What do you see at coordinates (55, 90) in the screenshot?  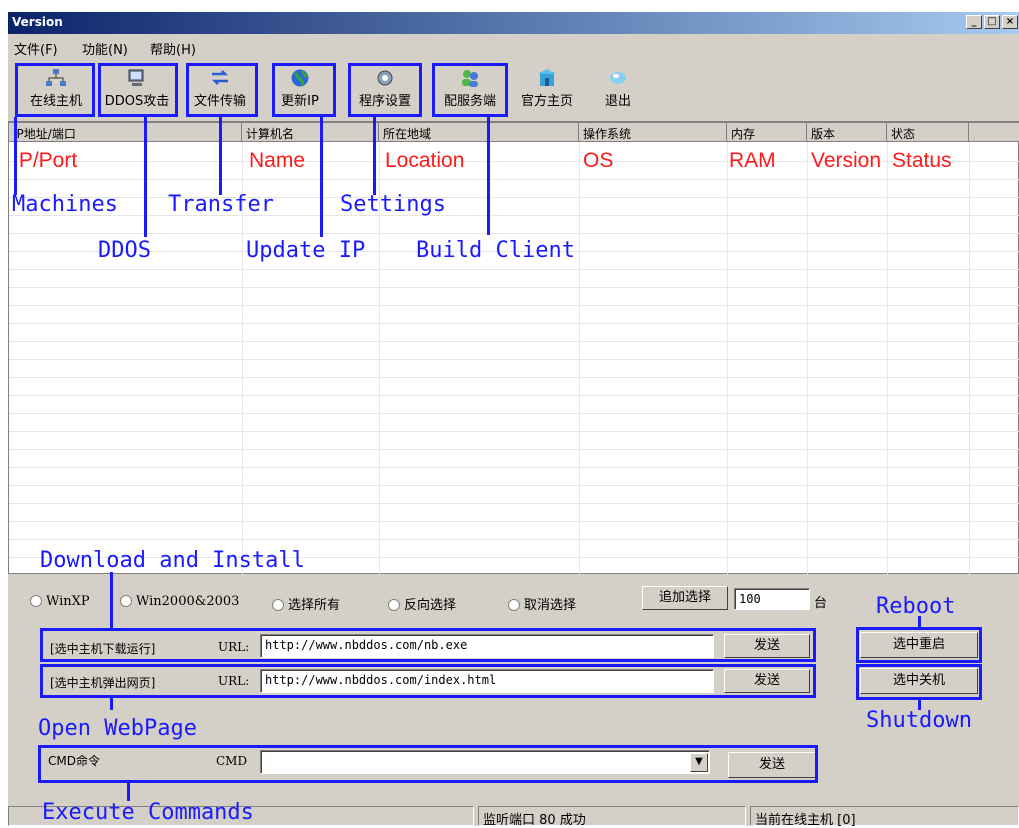 I see `annotation-box-machines` at bounding box center [55, 90].